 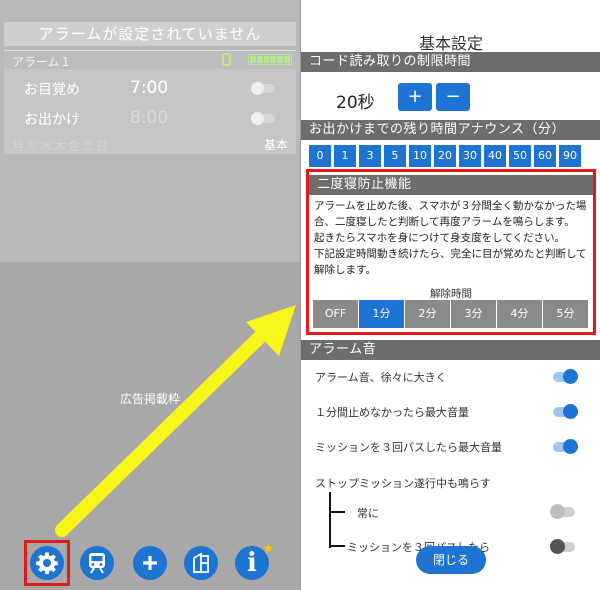 I want to click on close-button: 閉じる, so click(x=451, y=560).